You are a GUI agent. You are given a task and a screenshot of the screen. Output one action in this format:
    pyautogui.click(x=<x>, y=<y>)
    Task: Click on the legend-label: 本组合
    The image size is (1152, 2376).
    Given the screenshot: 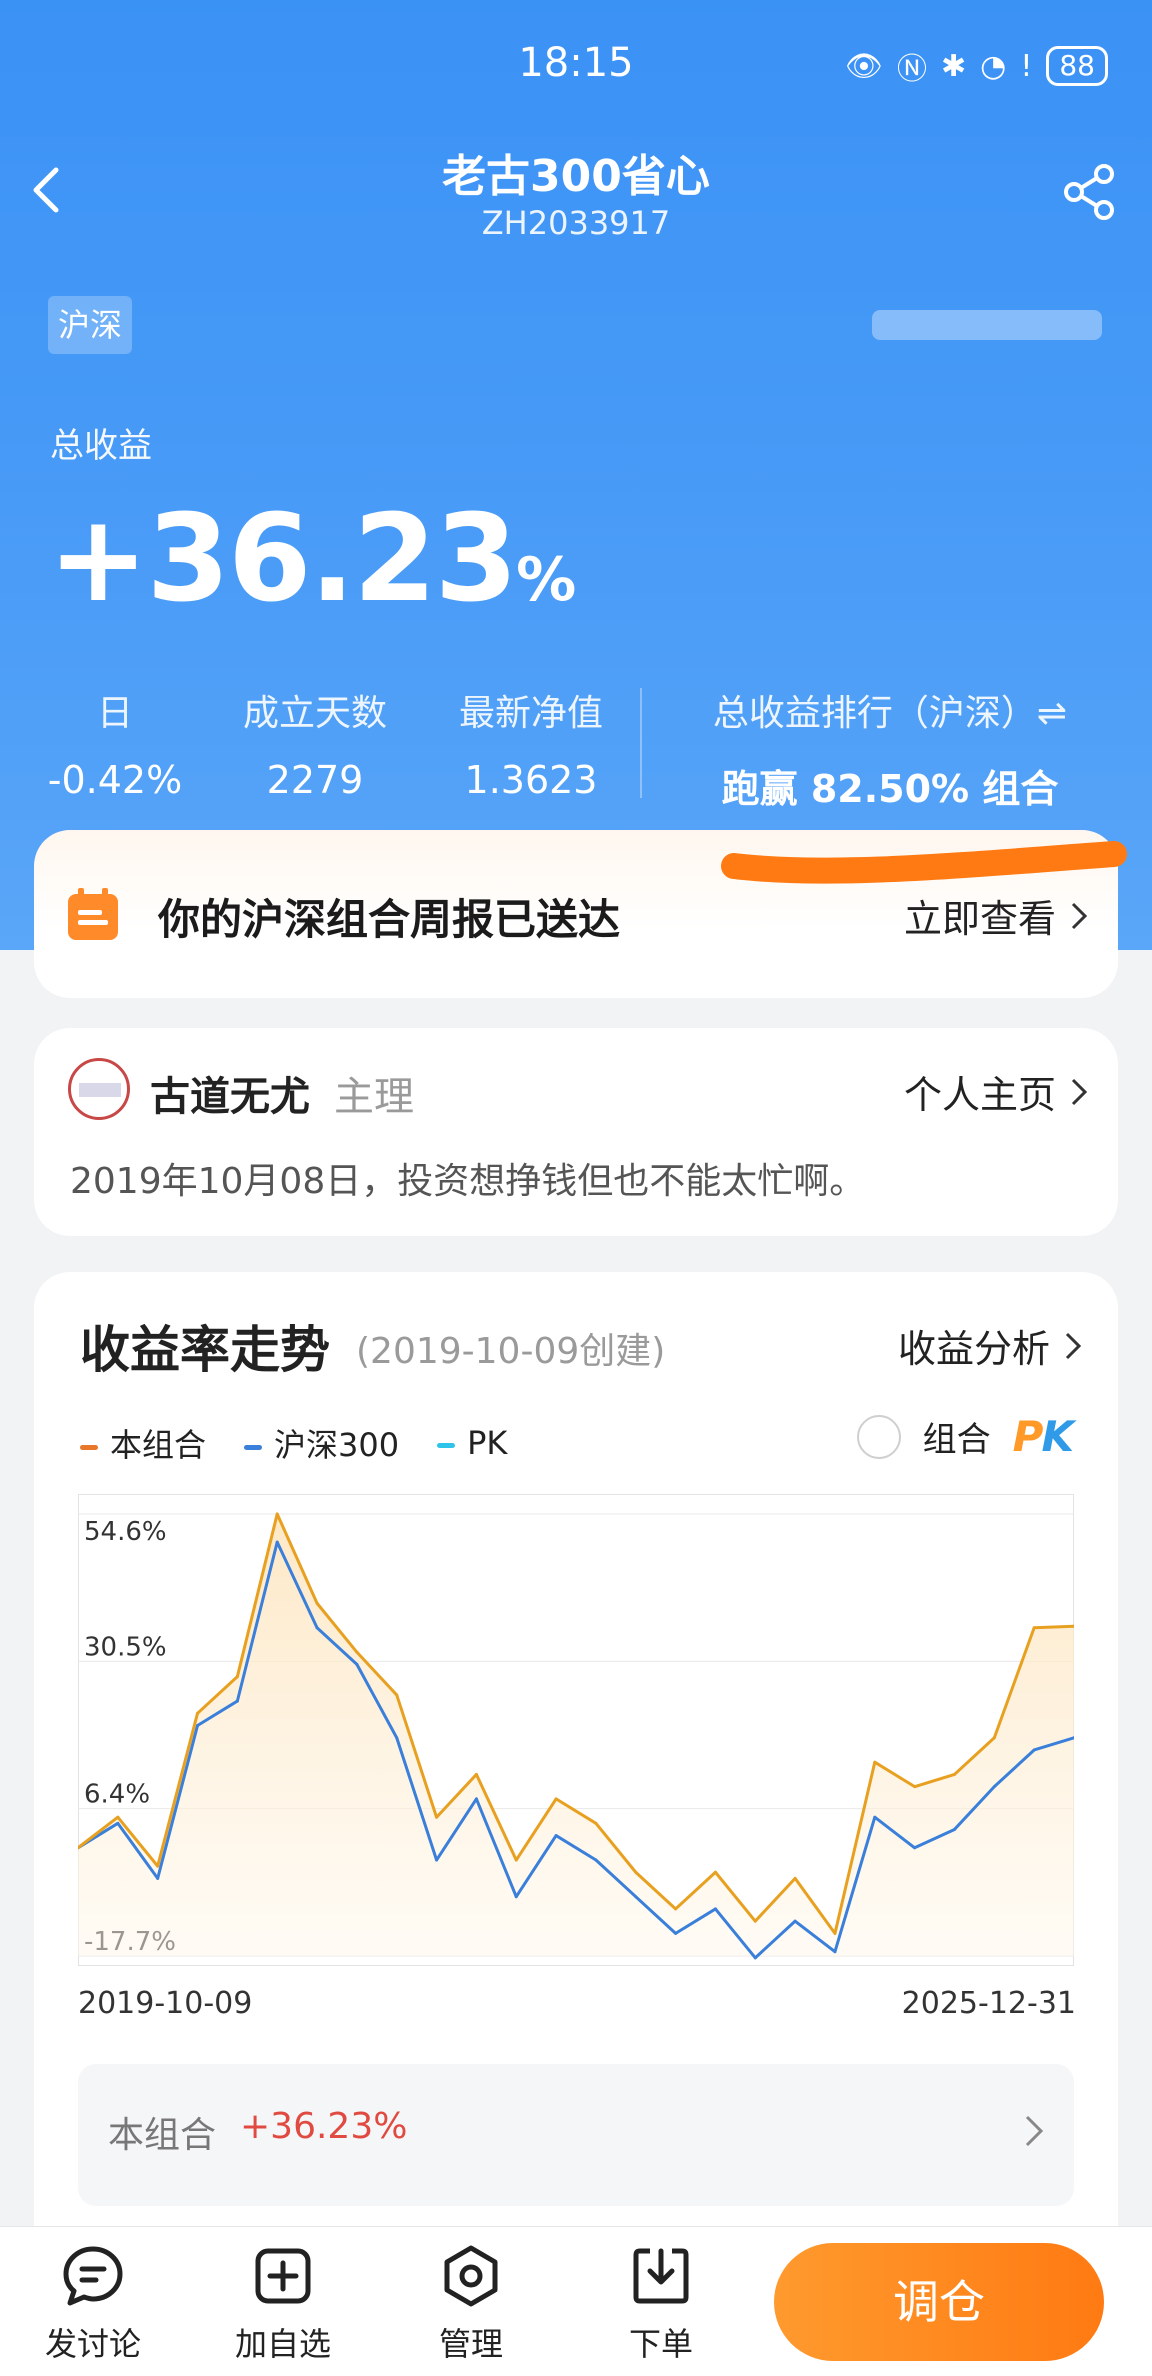 What is the action you would take?
    pyautogui.click(x=158, y=1445)
    